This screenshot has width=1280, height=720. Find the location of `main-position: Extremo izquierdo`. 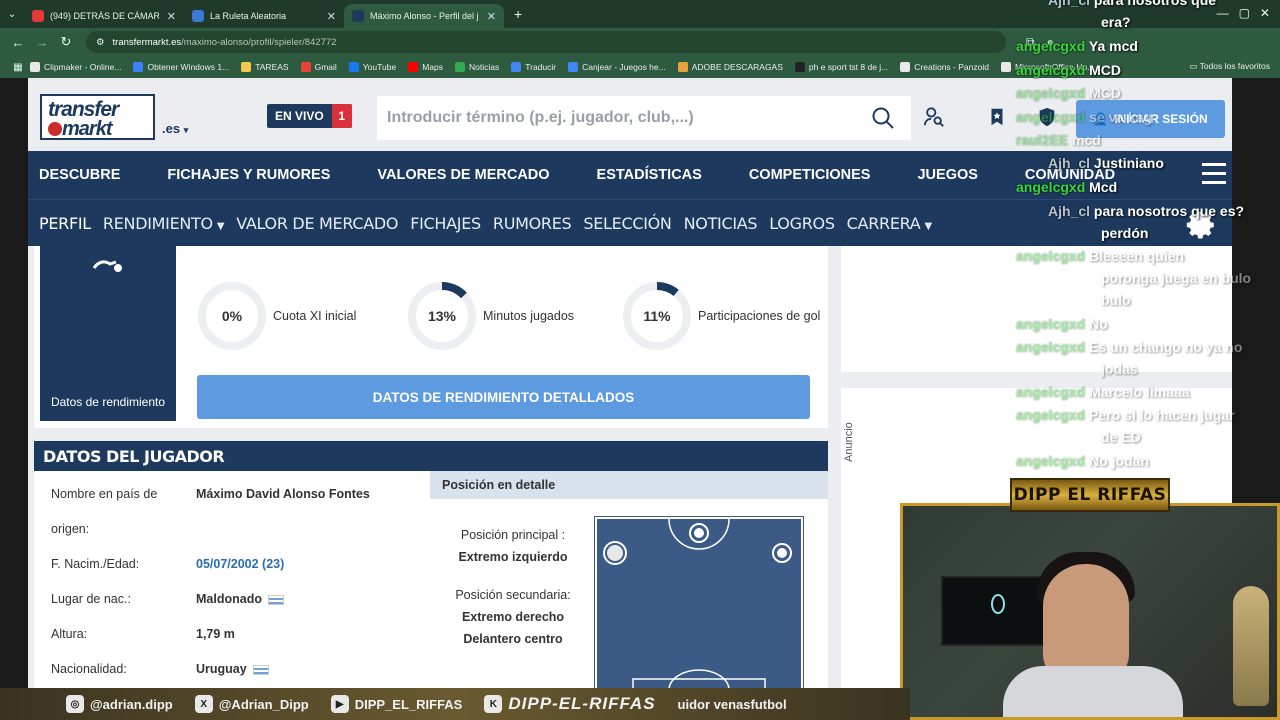

main-position: Extremo izquierdo is located at coordinates (513, 557).